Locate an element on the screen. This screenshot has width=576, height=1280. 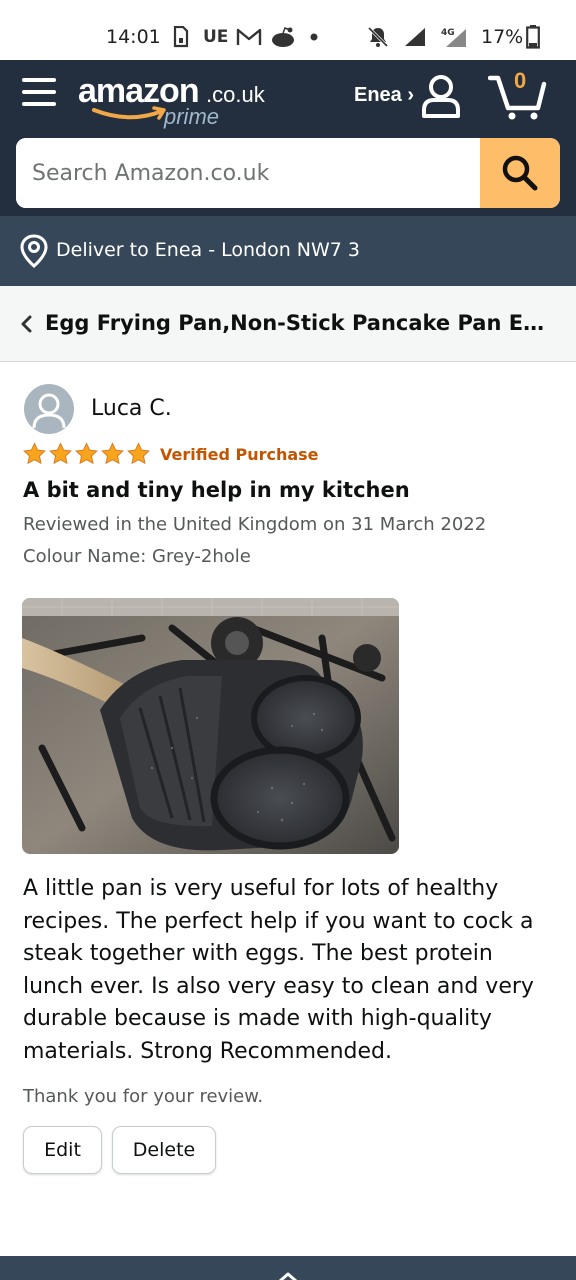
dot-icon is located at coordinates (314, 37).